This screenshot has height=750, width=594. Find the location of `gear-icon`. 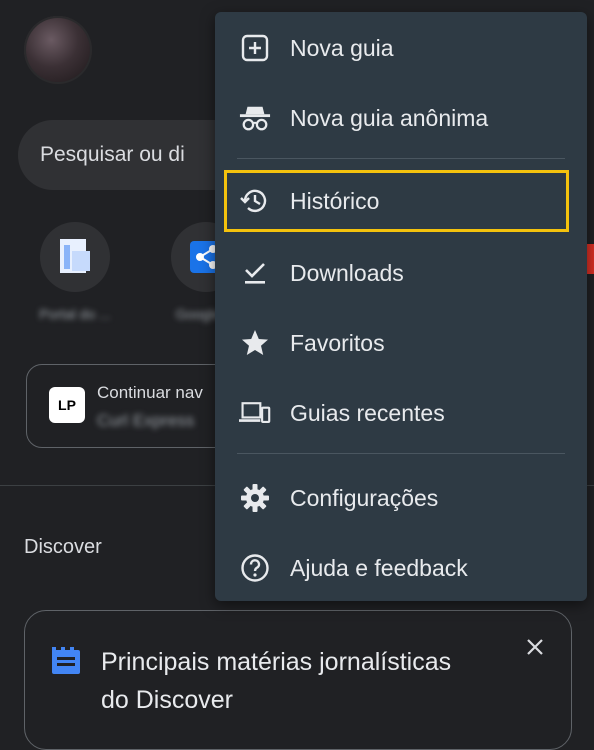

gear-icon is located at coordinates (255, 498).